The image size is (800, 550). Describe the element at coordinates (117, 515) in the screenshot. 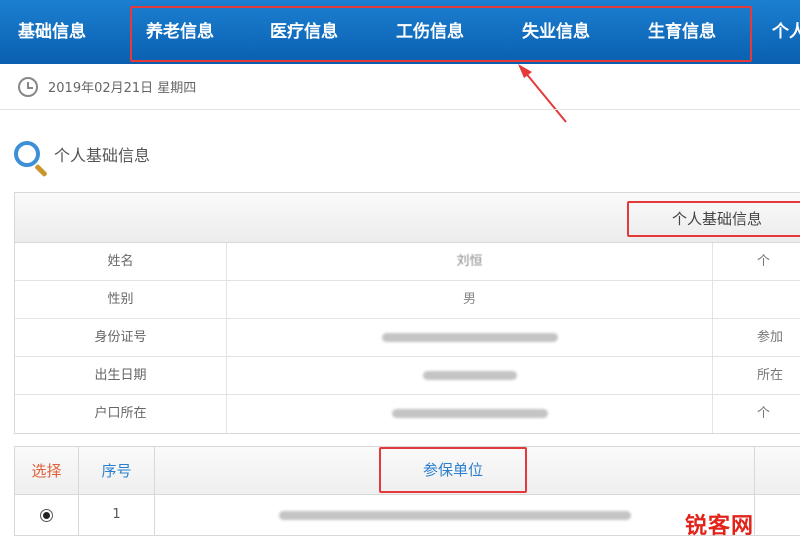

I see `seq-cell: 1` at that location.